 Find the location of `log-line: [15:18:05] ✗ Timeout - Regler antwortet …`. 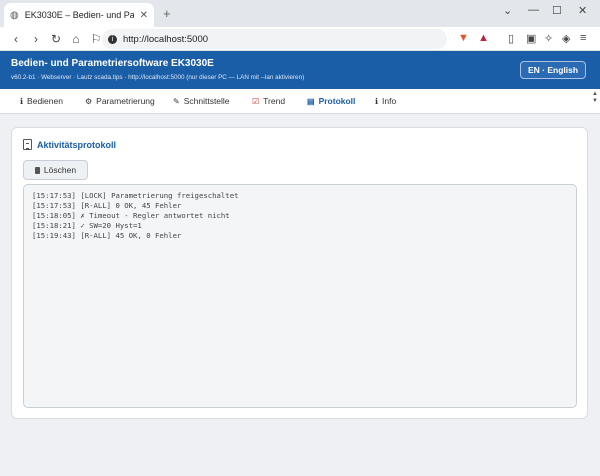

log-line: [15:18:05] ✗ Timeout - Regler antwortet … is located at coordinates (131, 215).